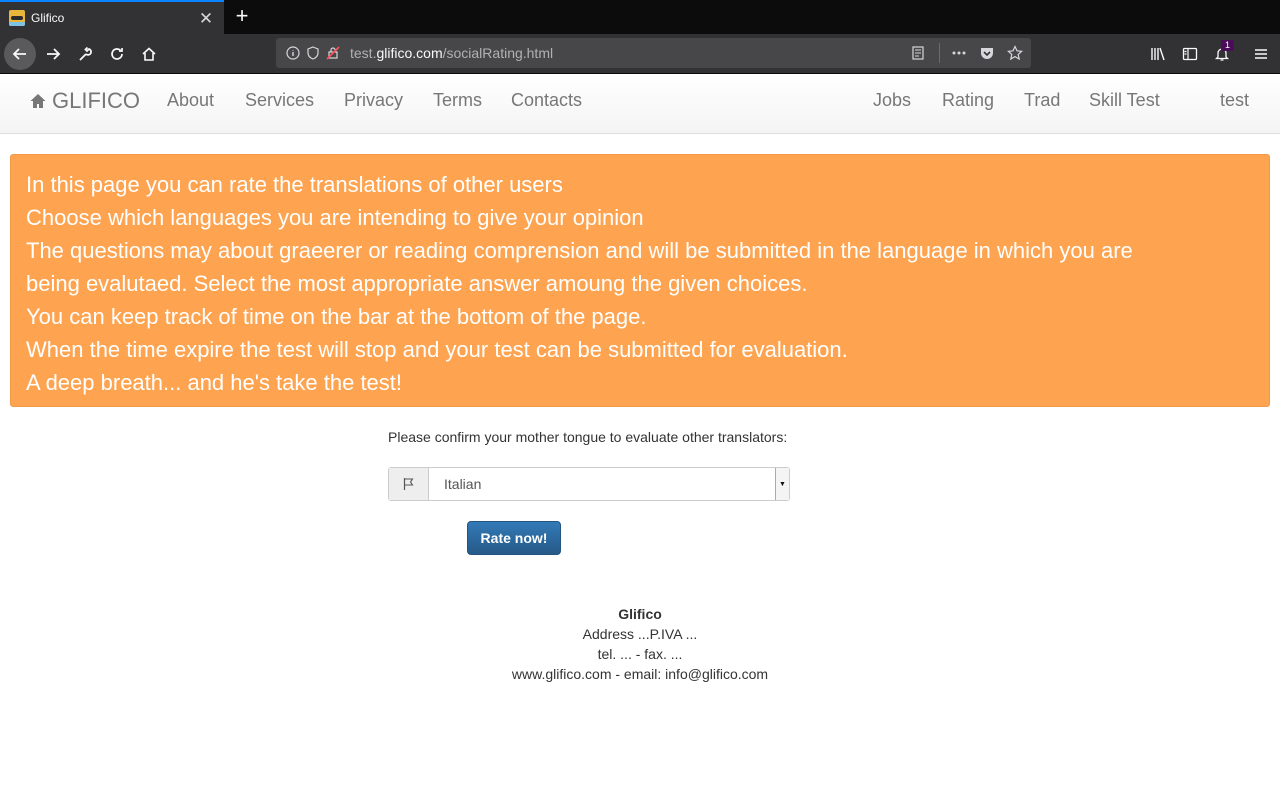 Image resolution: width=1280 pixels, height=800 pixels. What do you see at coordinates (1015, 53) in the screenshot?
I see `bookmark-star-icon` at bounding box center [1015, 53].